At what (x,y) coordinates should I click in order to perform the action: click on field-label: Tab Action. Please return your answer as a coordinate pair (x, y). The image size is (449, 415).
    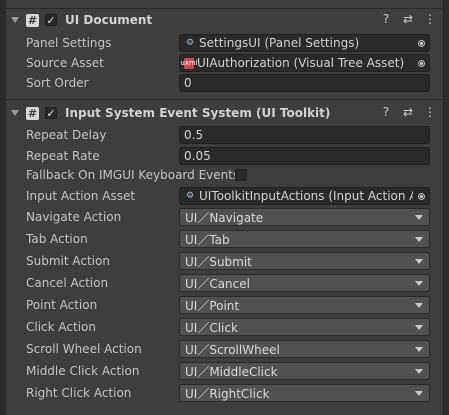
    Looking at the image, I should click on (57, 239).